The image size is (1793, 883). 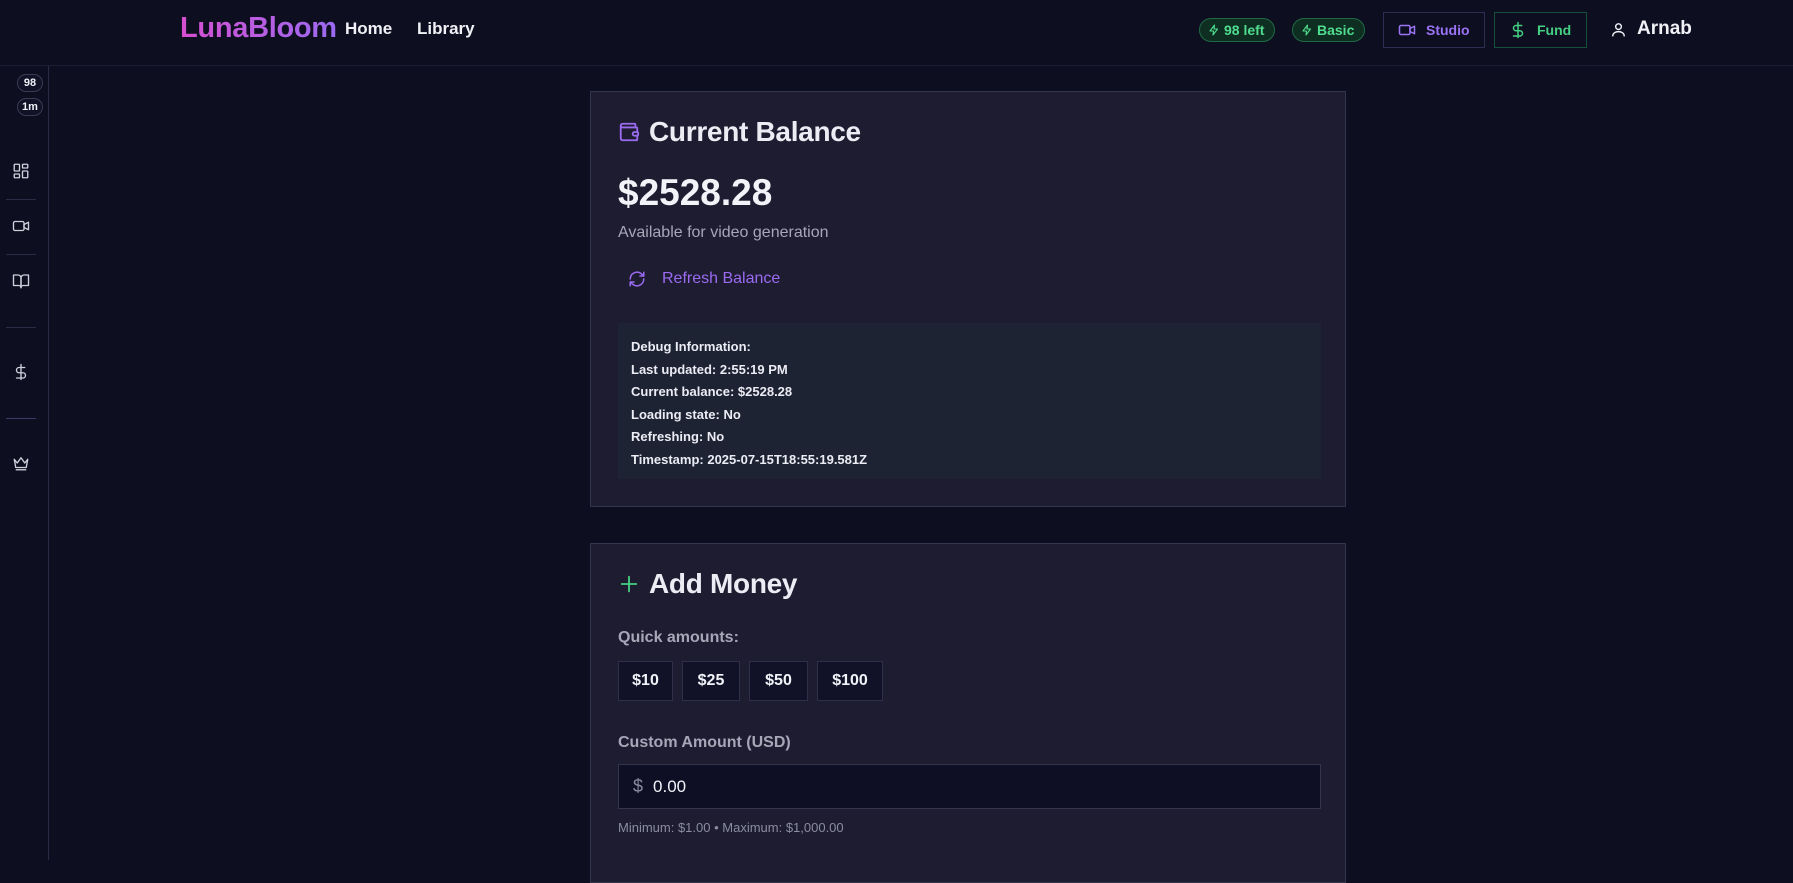 I want to click on refresh-balance-label: Refresh Balance, so click(x=721, y=278).